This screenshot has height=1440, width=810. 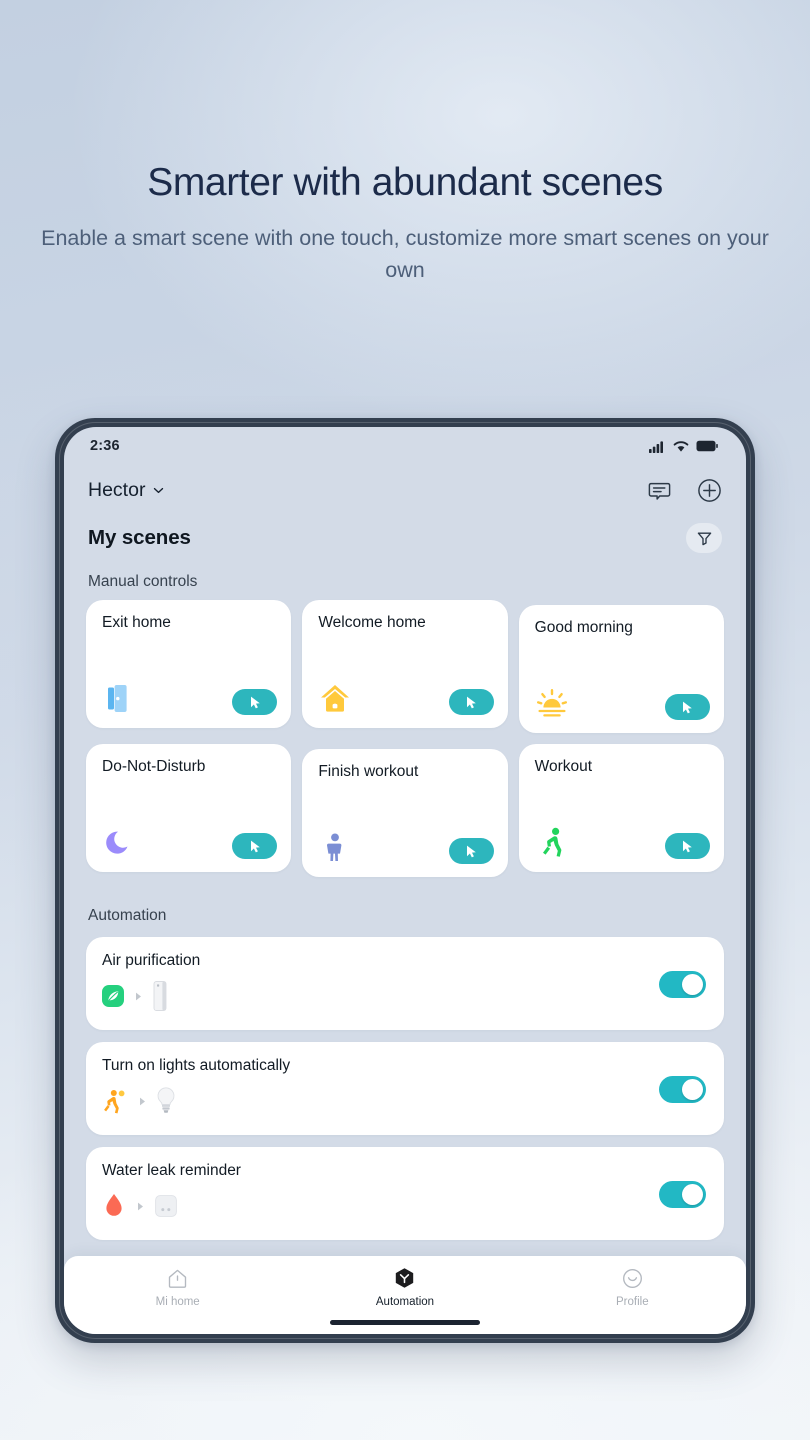 What do you see at coordinates (681, 446) in the screenshot?
I see `wifi-icon` at bounding box center [681, 446].